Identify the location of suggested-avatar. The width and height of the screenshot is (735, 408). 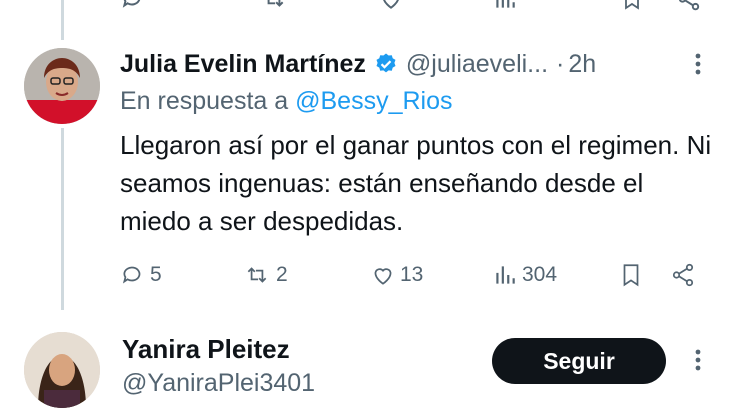
(62, 370).